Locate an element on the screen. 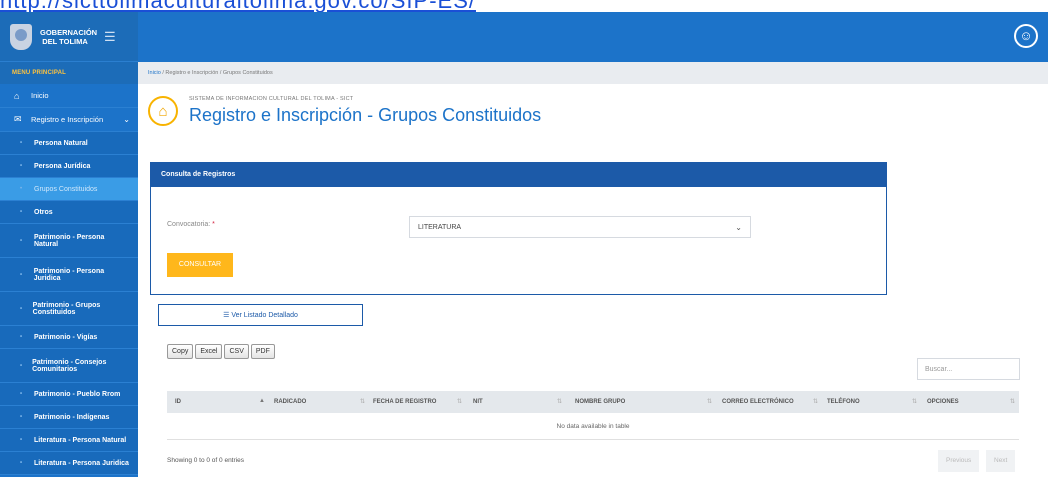  col-id: ID is located at coordinates (178, 402).